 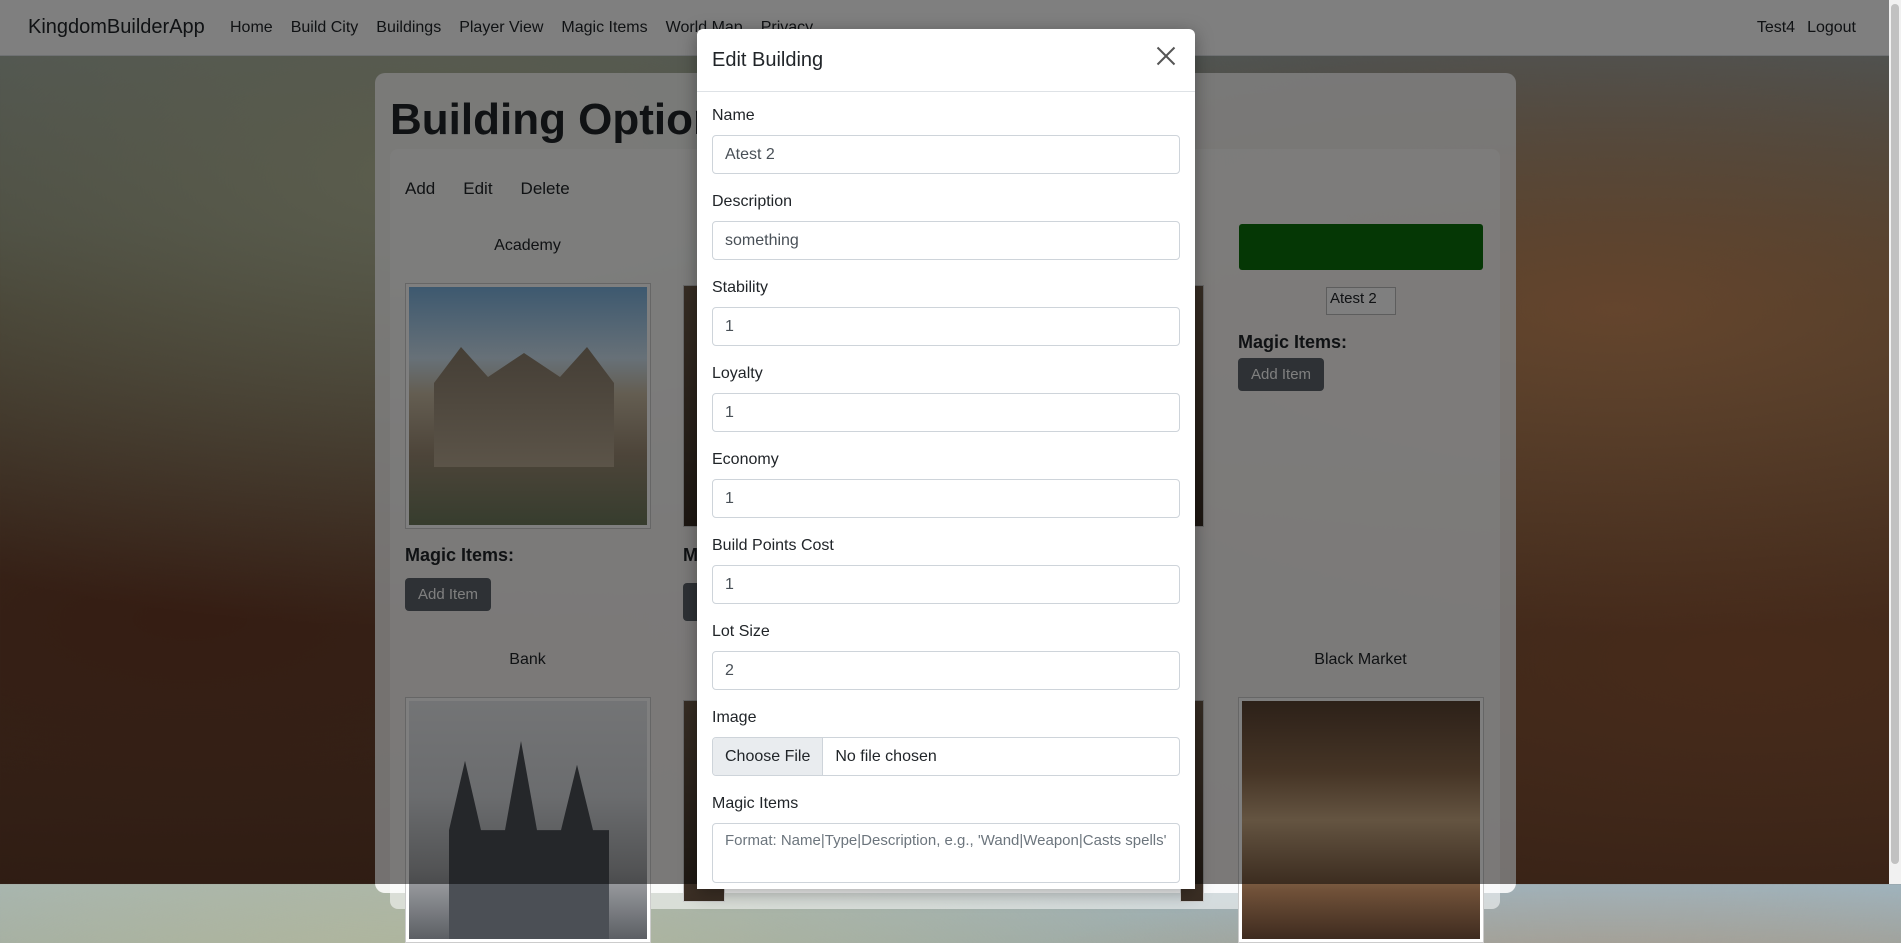 I want to click on stability-label: Stability, so click(x=740, y=287).